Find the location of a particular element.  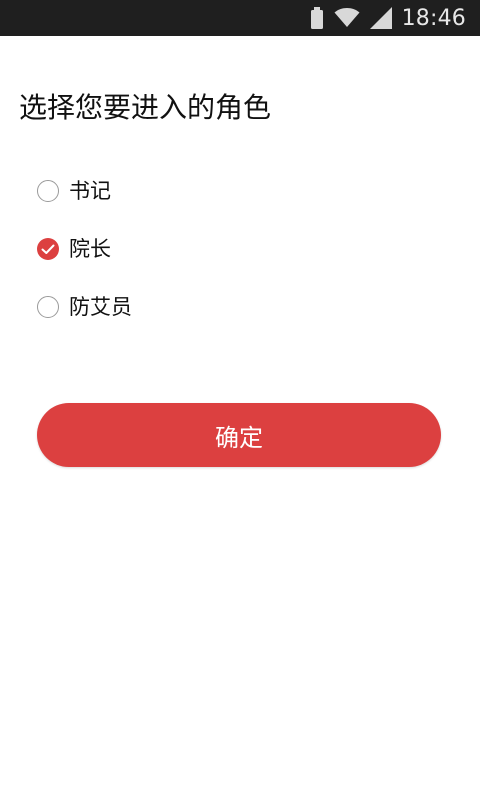

wifi-icon is located at coordinates (347, 18).